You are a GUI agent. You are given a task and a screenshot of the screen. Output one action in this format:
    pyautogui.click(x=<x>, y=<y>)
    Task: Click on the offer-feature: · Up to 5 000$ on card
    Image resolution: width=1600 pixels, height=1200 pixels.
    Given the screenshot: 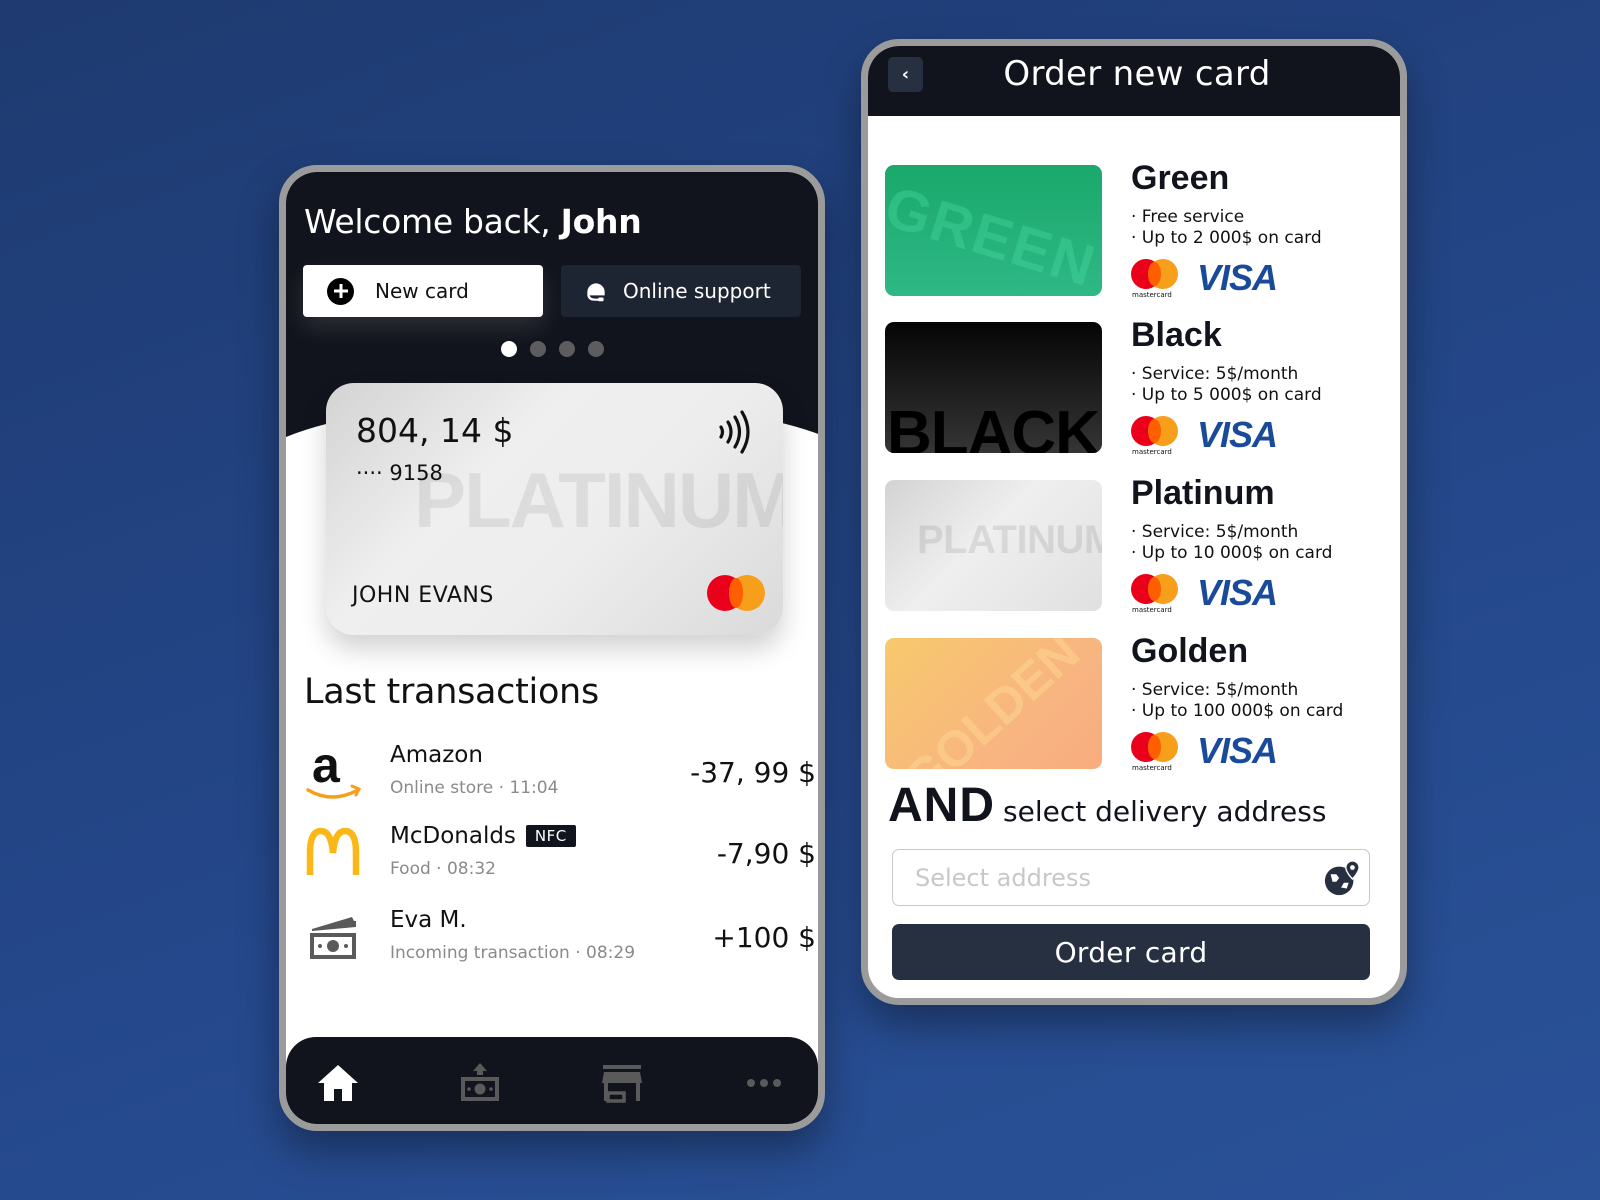 What is the action you would take?
    pyautogui.click(x=1226, y=395)
    